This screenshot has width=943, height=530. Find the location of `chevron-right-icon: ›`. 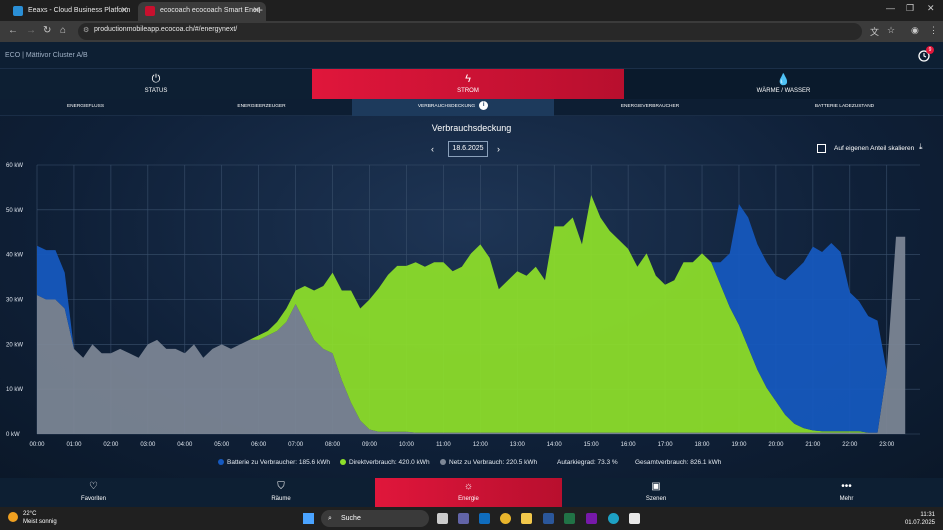

chevron-right-icon: › is located at coordinates (498, 149).